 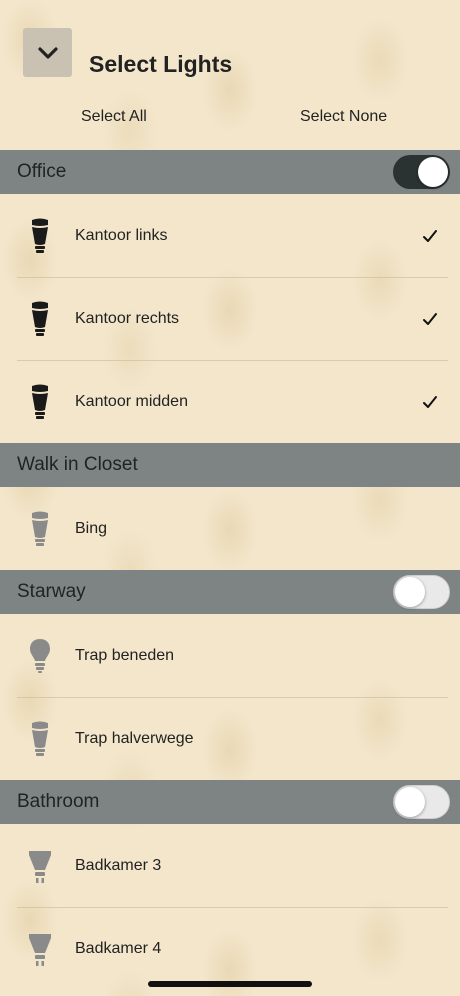 What do you see at coordinates (230, 235) in the screenshot?
I see `light-row: Kantoor links` at bounding box center [230, 235].